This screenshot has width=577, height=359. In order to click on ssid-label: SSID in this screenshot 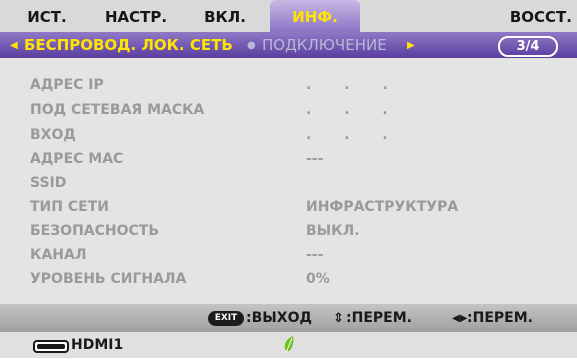, I will do `click(48, 183)`.